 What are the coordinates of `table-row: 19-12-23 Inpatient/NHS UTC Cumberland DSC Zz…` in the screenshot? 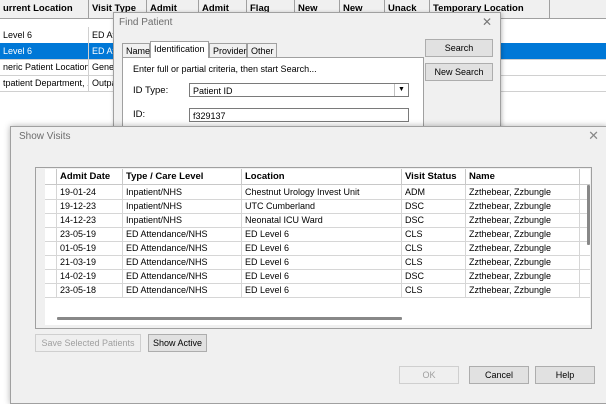 It's located at (317, 206).